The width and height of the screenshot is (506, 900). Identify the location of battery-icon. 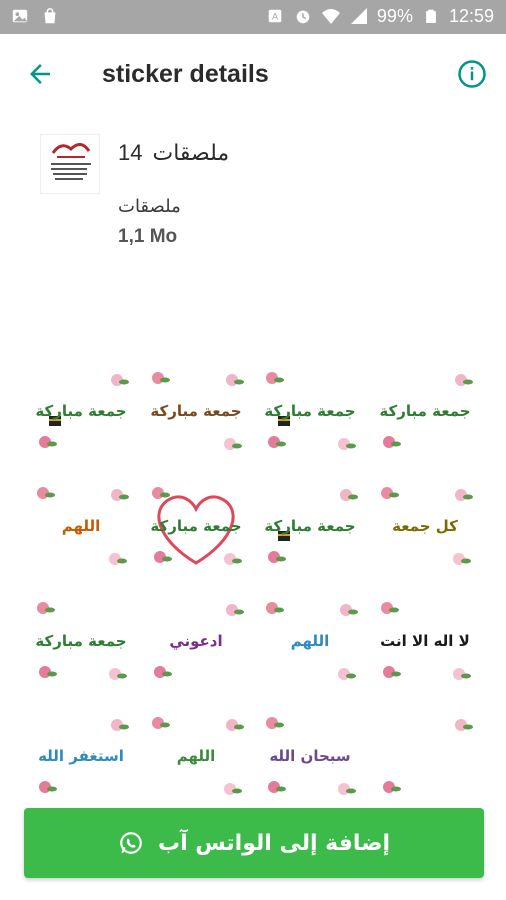
(431, 16).